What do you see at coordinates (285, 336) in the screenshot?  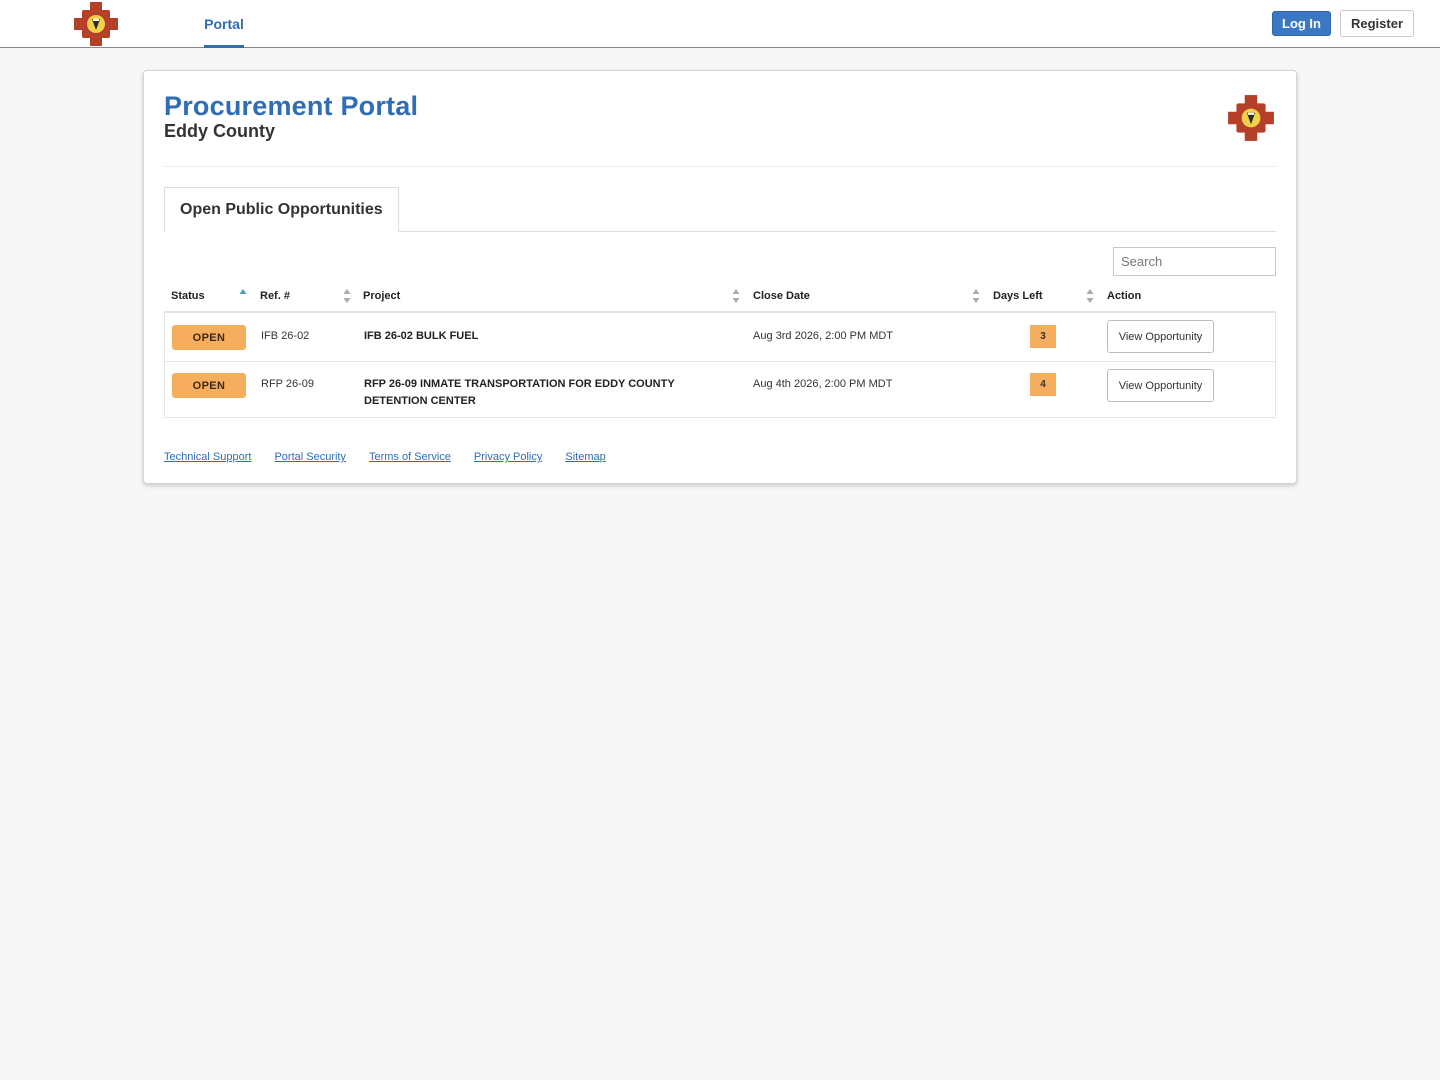 I see `ref-number: IFB 26-02` at bounding box center [285, 336].